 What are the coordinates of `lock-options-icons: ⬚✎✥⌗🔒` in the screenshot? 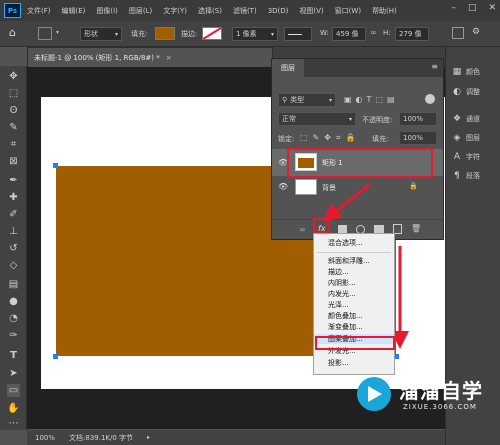 It's located at (330, 138).